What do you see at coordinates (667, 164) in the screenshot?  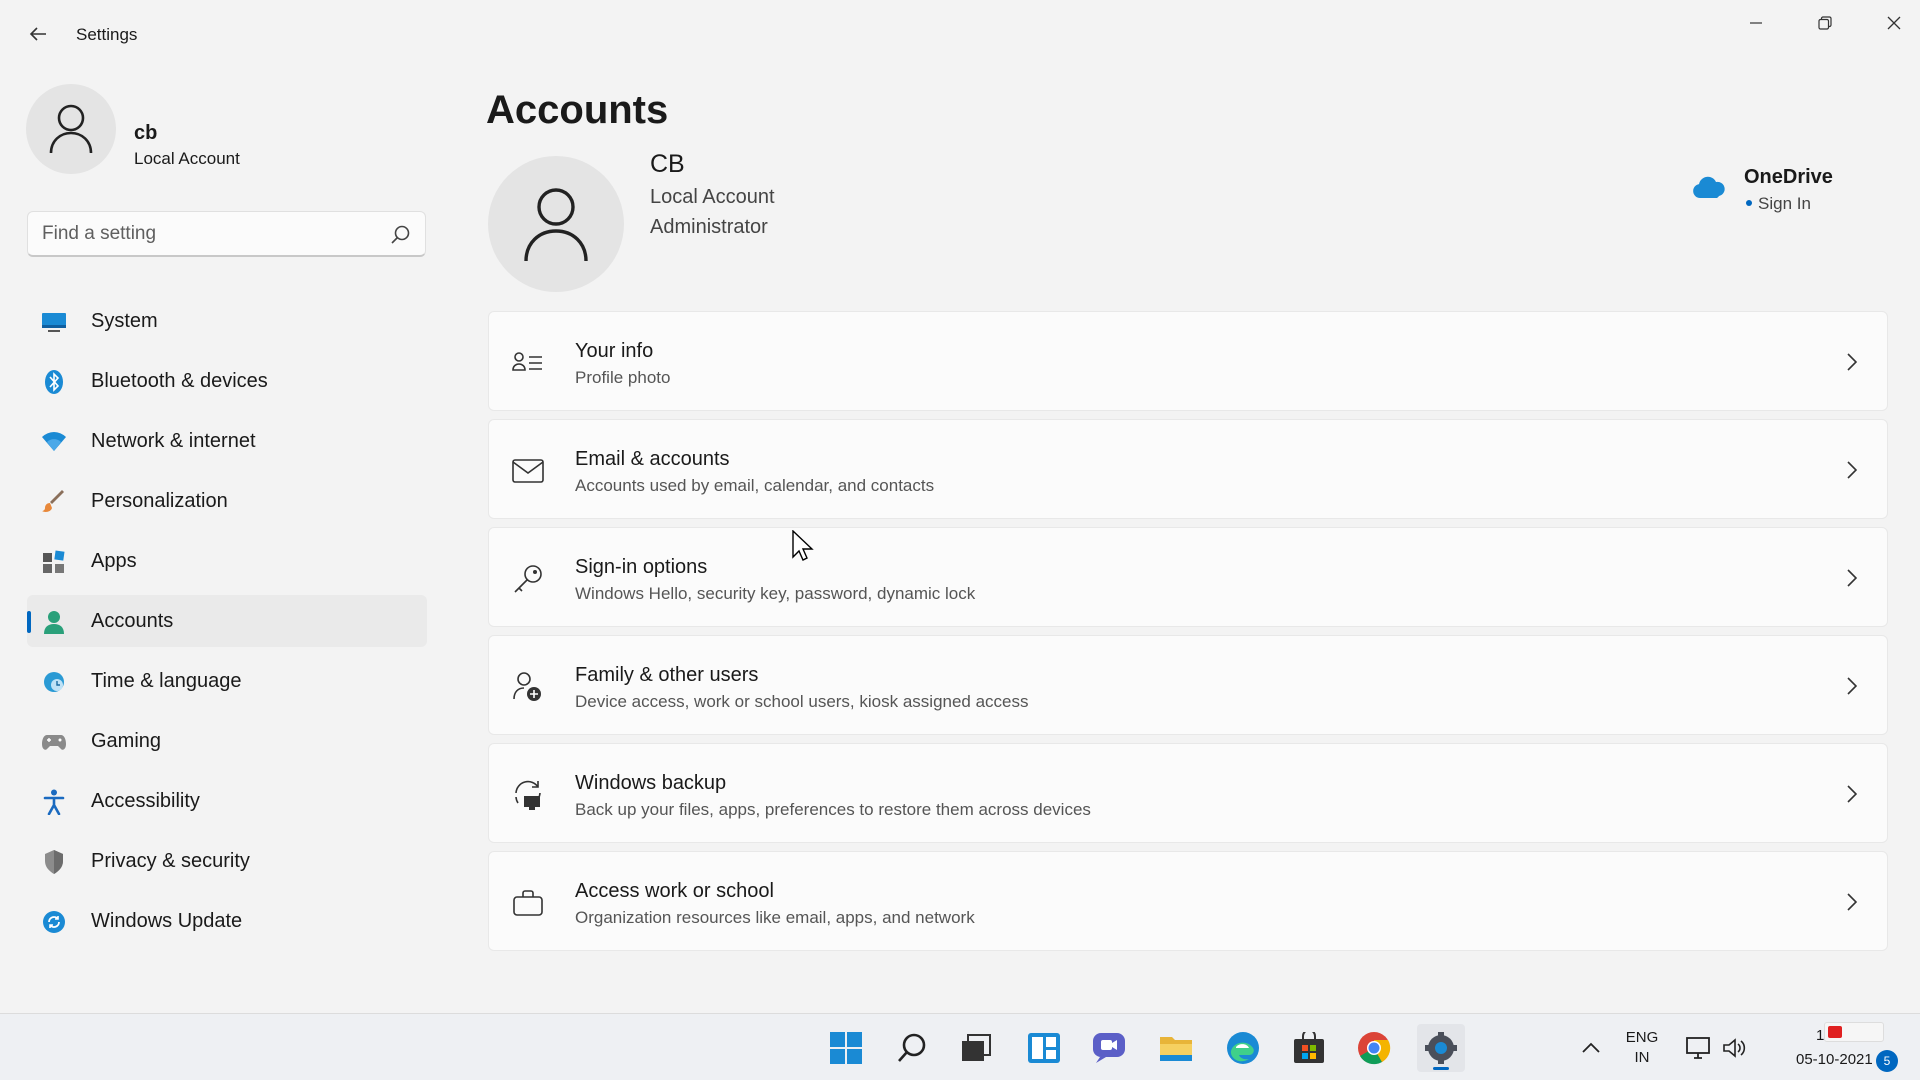 I see `account-name: CB` at bounding box center [667, 164].